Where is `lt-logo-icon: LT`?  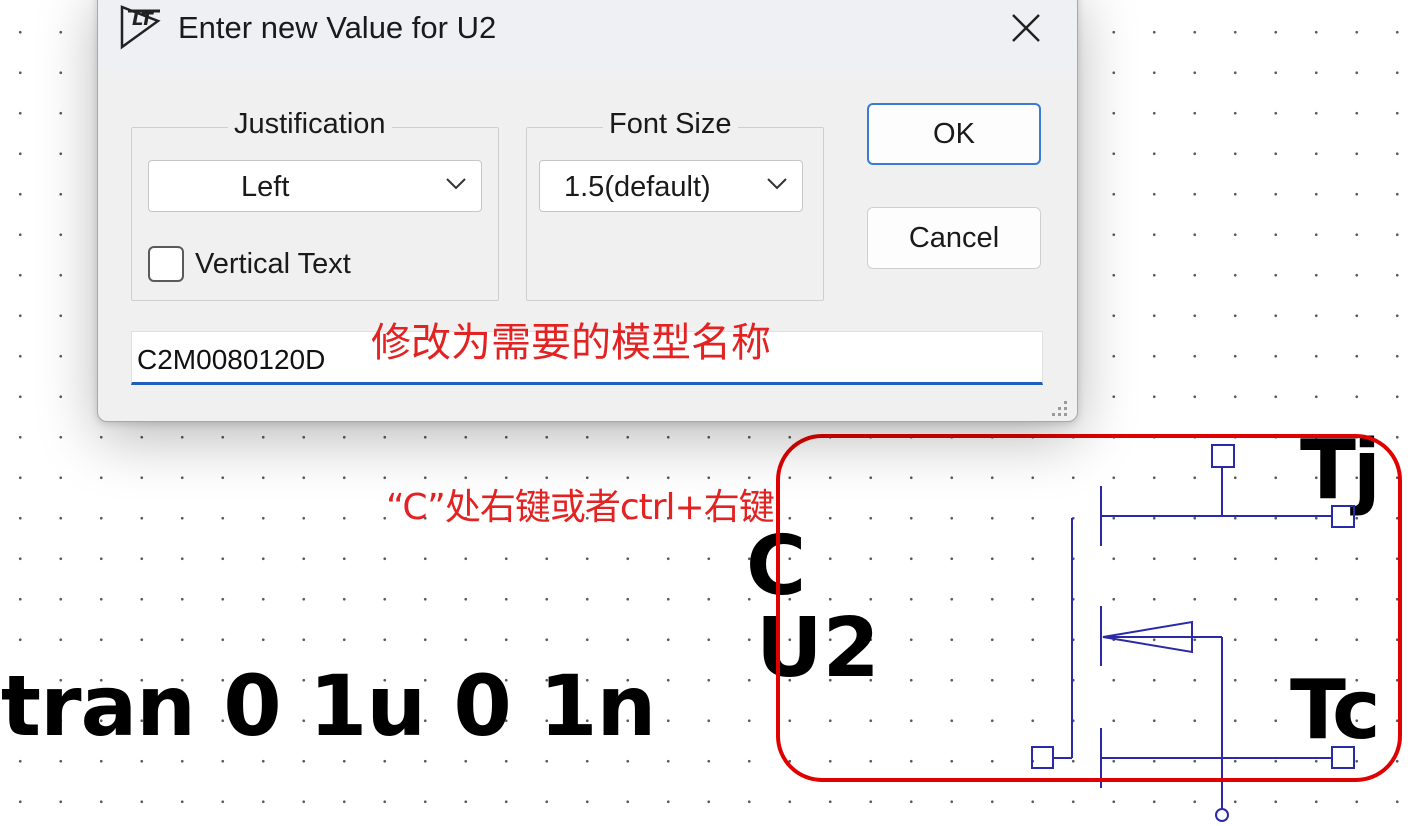 lt-logo-icon: LT is located at coordinates (140, 27).